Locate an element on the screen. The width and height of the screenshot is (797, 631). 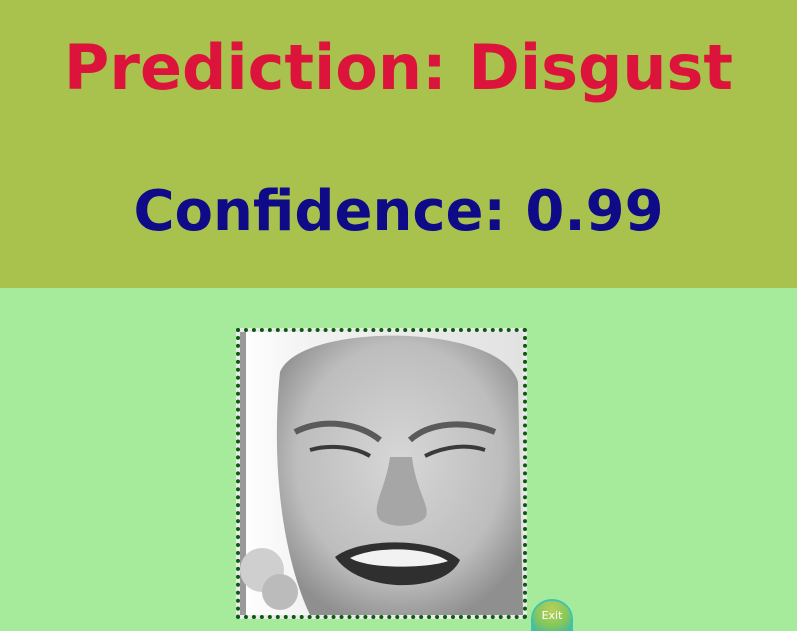
confidence-label: Confidence: 0.99 is located at coordinates (398, 211).